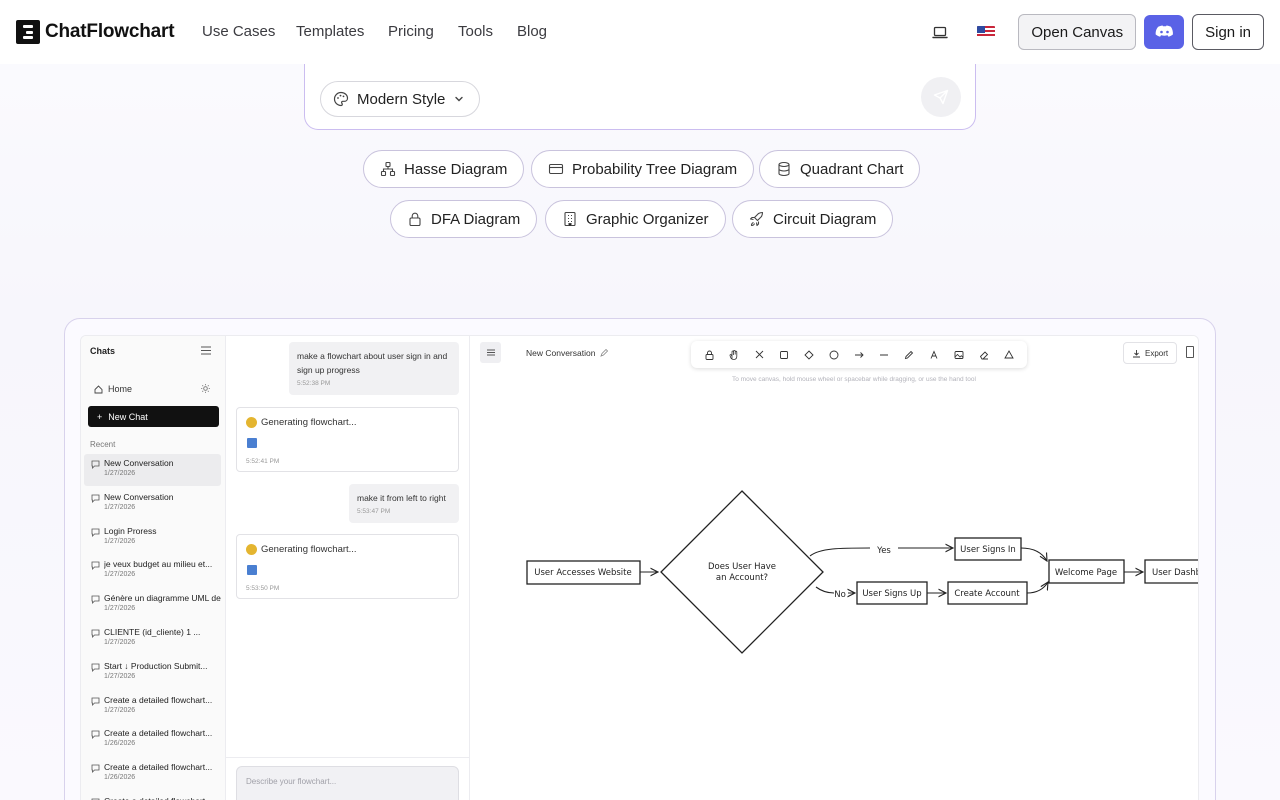 The height and width of the screenshot is (800, 1280). I want to click on sidebar-home: Home, so click(113, 389).